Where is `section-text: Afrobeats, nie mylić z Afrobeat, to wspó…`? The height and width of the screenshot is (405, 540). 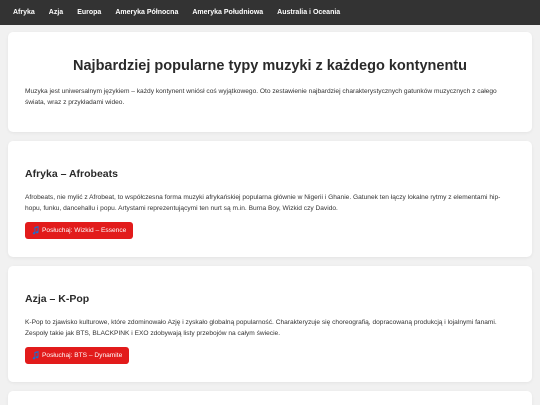
section-text: Afrobeats, nie mylić z Afrobeat, to wspó… is located at coordinates (263, 203).